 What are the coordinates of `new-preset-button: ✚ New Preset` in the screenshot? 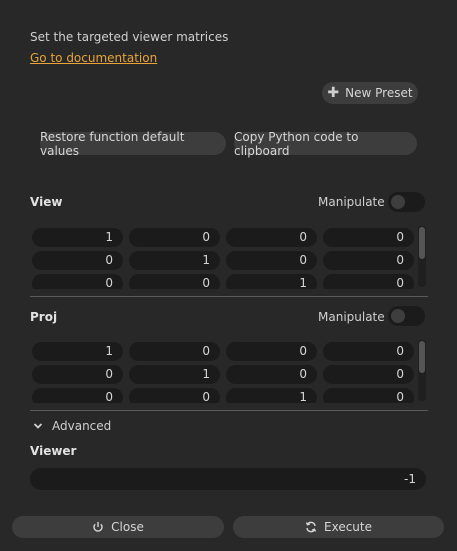 It's located at (370, 93).